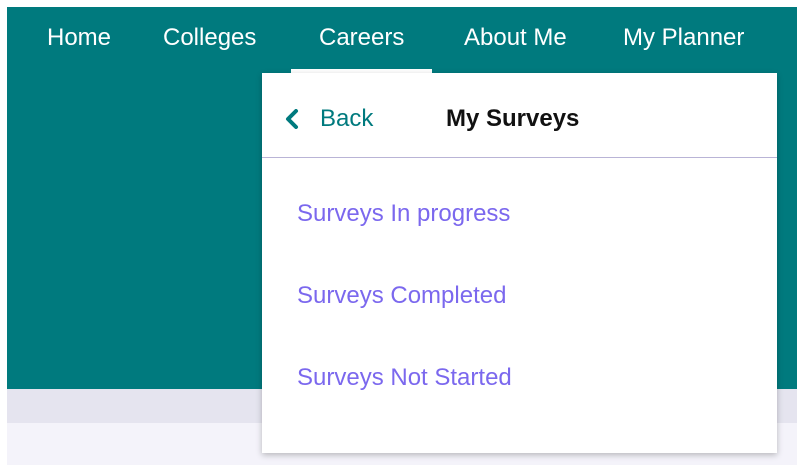 The width and height of the screenshot is (798, 466). What do you see at coordinates (513, 118) in the screenshot?
I see `dropdown-title: My Surveys` at bounding box center [513, 118].